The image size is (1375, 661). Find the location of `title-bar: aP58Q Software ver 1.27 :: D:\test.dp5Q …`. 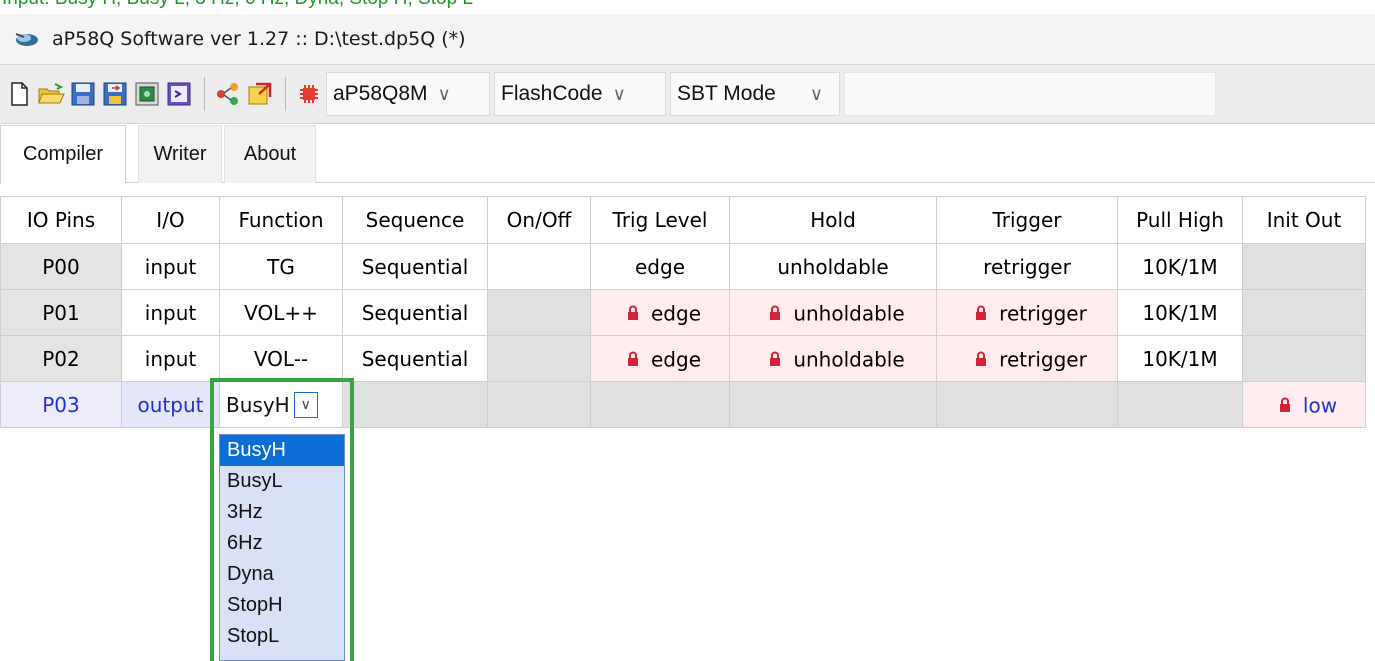

title-bar: aP58Q Software ver 1.27 :: D:\test.dp5Q … is located at coordinates (687, 39).